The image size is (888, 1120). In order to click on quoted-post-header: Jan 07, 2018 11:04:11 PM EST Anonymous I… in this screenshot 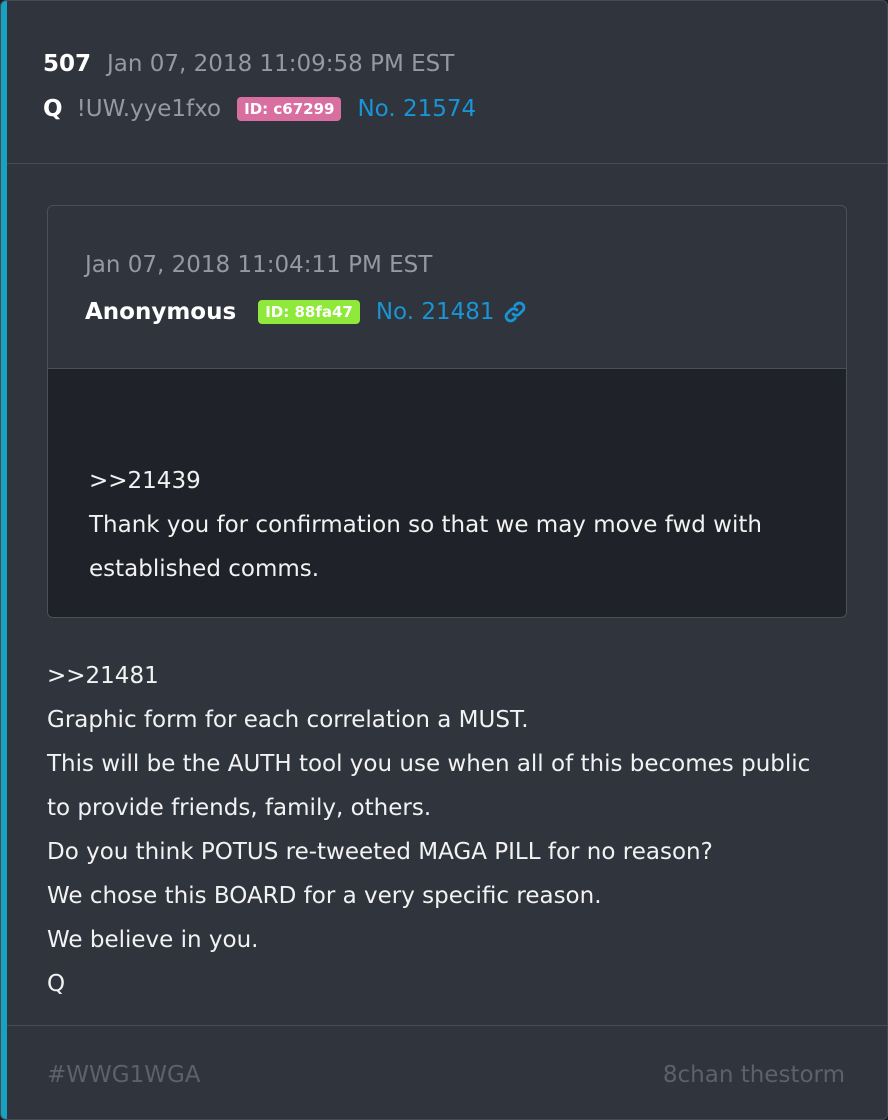, I will do `click(447, 287)`.